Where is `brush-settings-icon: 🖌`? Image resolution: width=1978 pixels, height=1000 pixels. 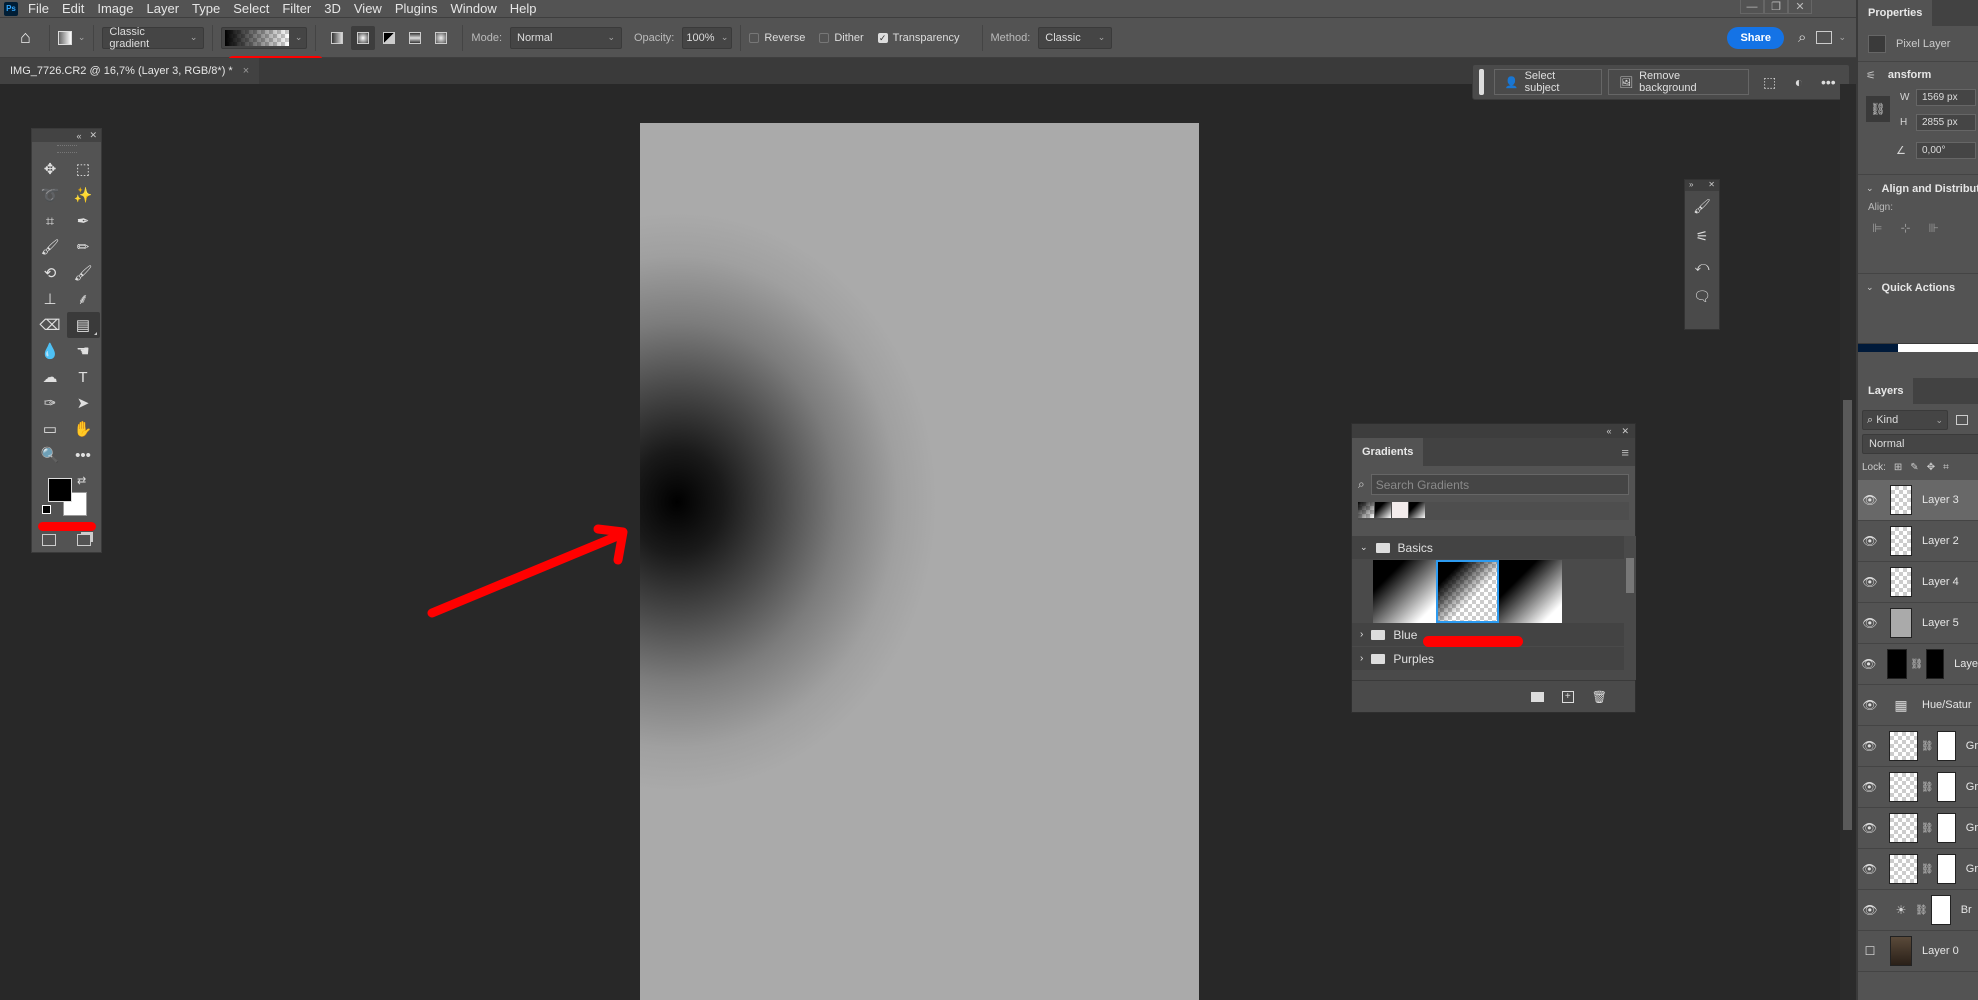 brush-settings-icon: 🖌 is located at coordinates (1702, 206).